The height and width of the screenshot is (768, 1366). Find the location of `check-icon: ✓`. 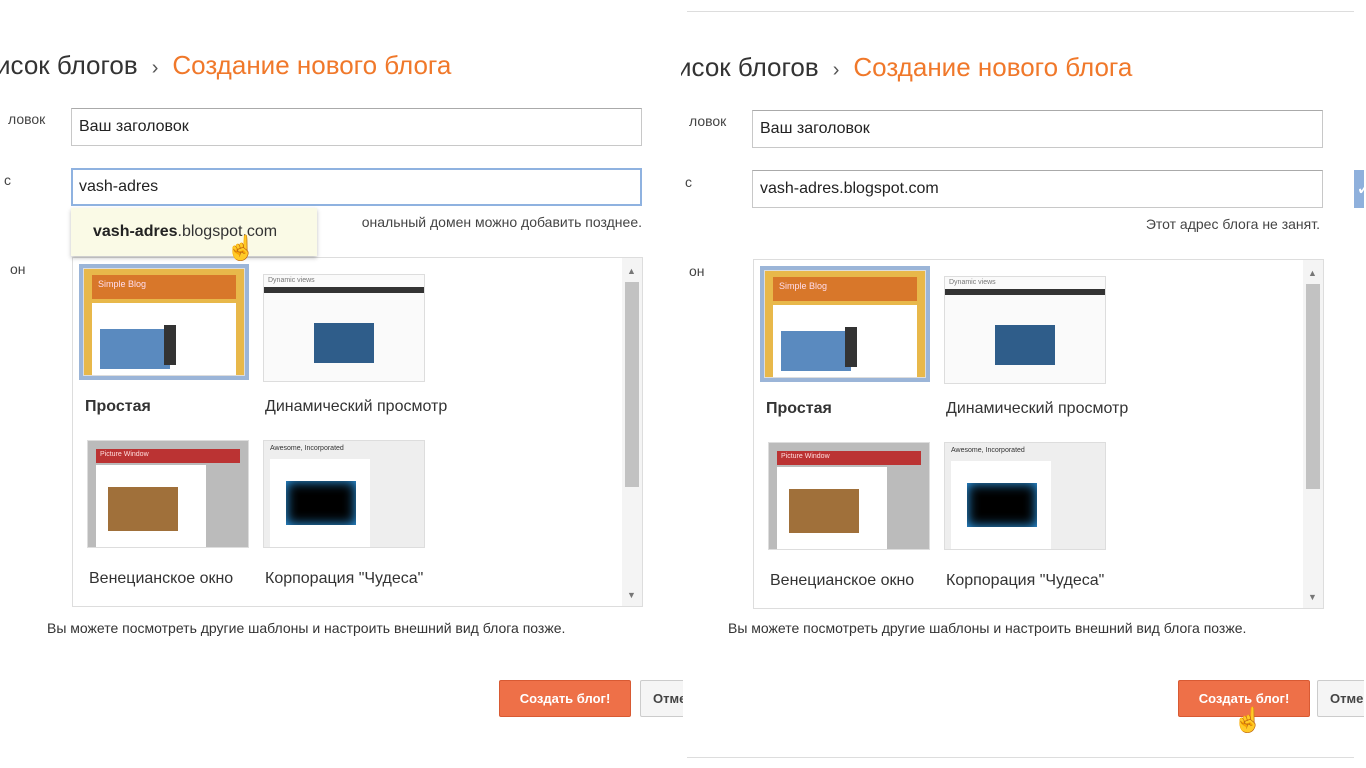

check-icon: ✓ is located at coordinates (1359, 189).